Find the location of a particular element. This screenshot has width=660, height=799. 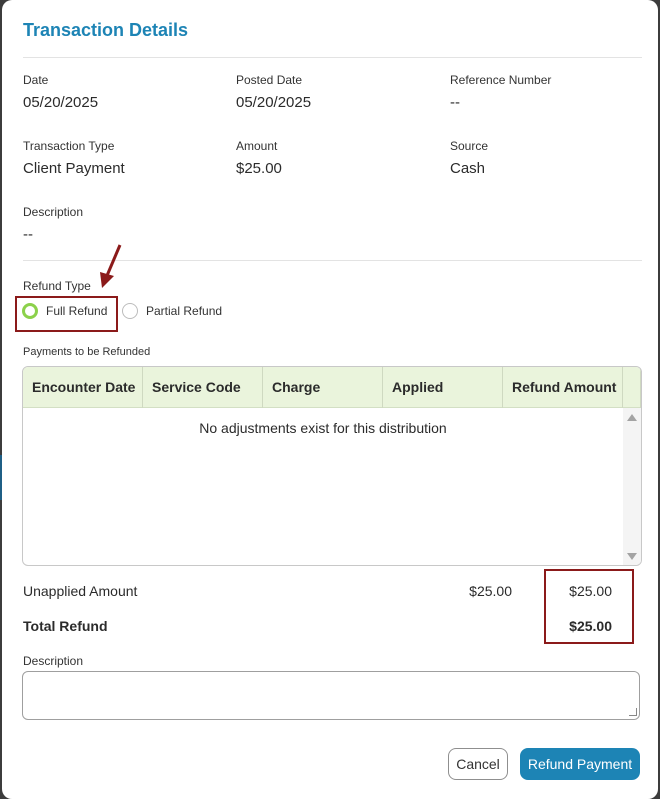

reference-number-value: -- is located at coordinates (455, 102).